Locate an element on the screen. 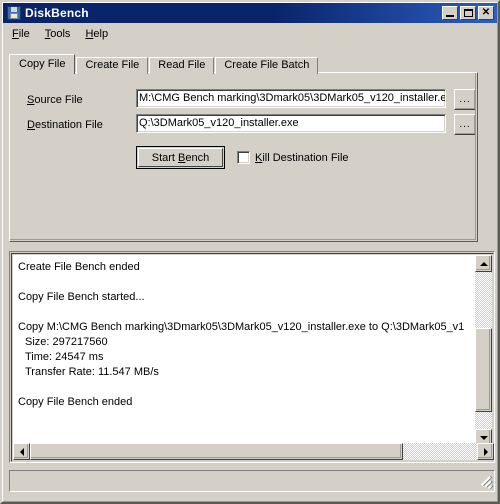  start-bench-button: Start Bench is located at coordinates (180, 157).